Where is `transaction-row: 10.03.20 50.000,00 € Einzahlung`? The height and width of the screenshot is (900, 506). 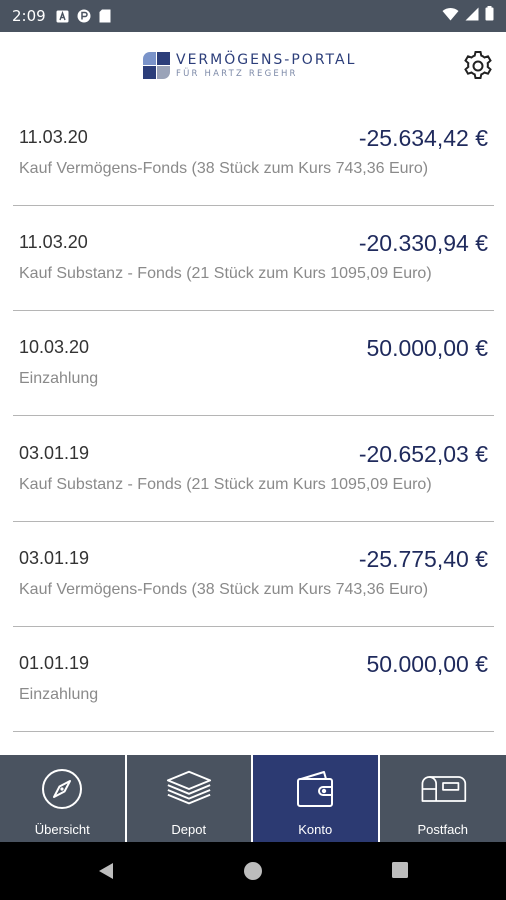 transaction-row: 10.03.20 50.000,00 € Einzahlung is located at coordinates (253, 363).